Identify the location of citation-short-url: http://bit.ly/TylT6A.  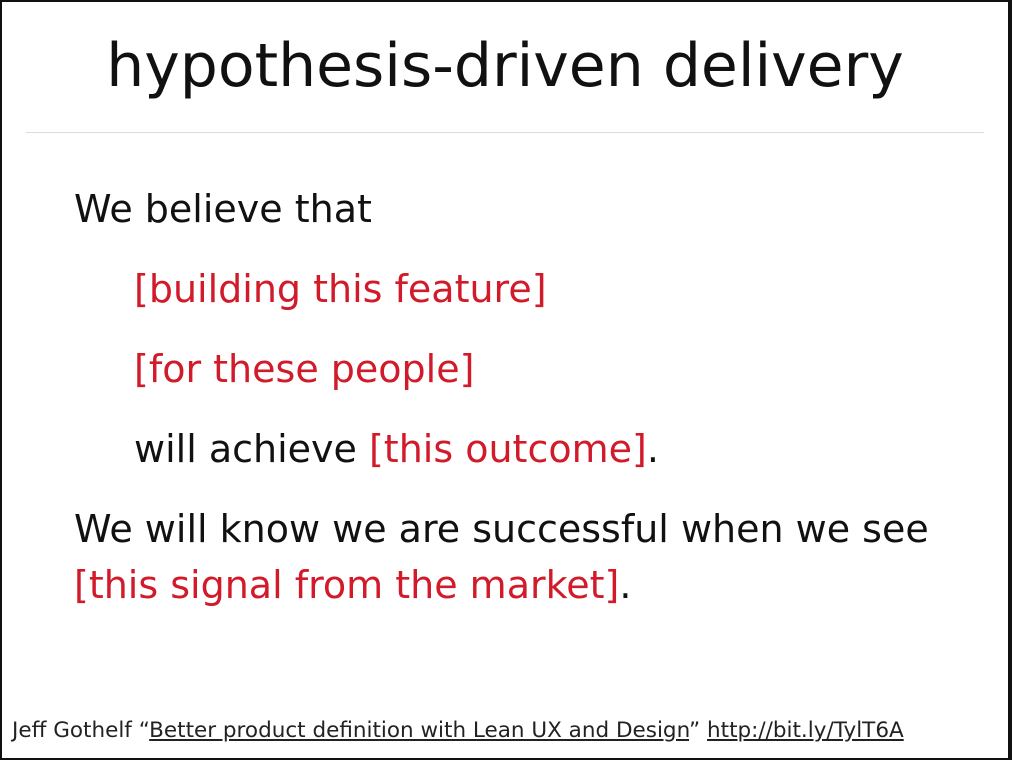
(805, 730).